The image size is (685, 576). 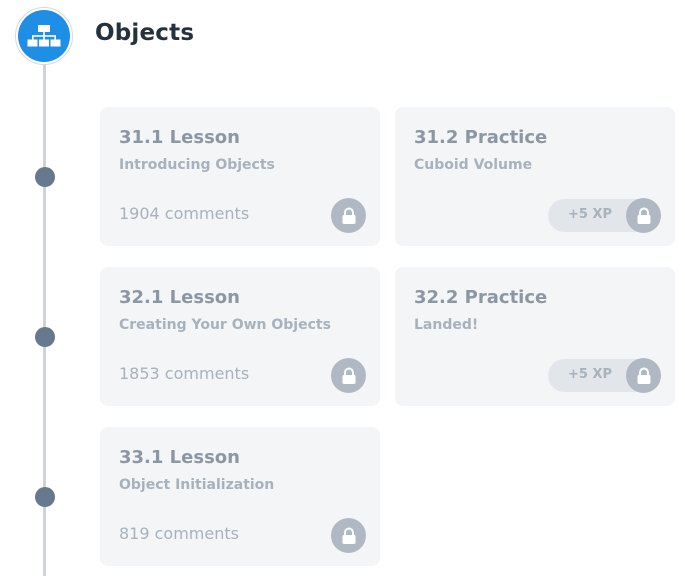 I want to click on comments-count: 819 comments, so click(x=179, y=533).